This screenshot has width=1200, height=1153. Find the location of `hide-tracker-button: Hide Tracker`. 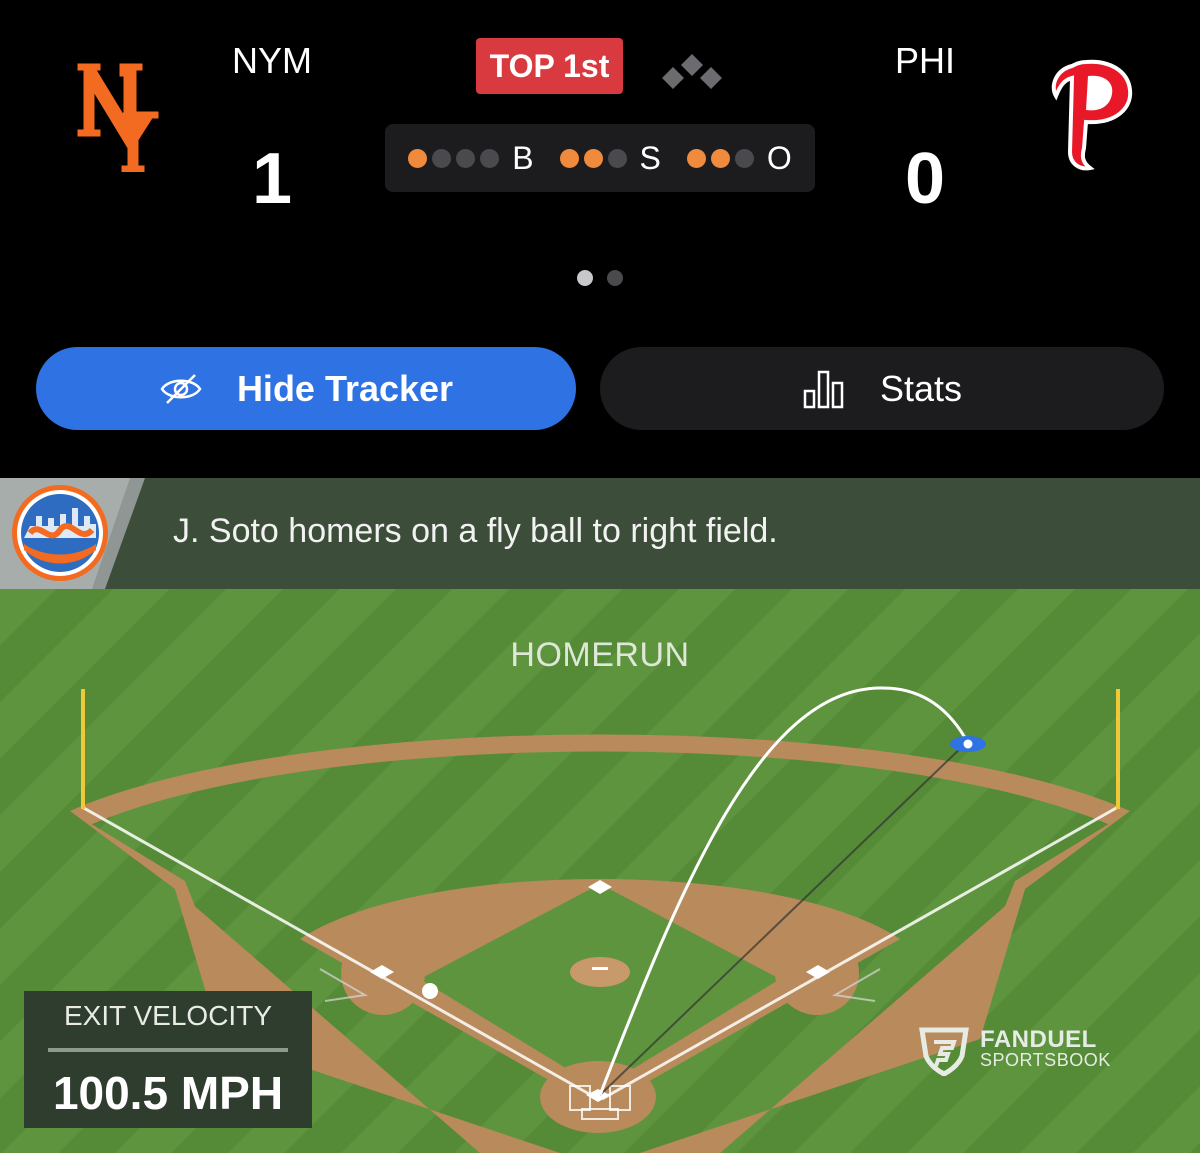

hide-tracker-button: Hide Tracker is located at coordinates (306, 388).